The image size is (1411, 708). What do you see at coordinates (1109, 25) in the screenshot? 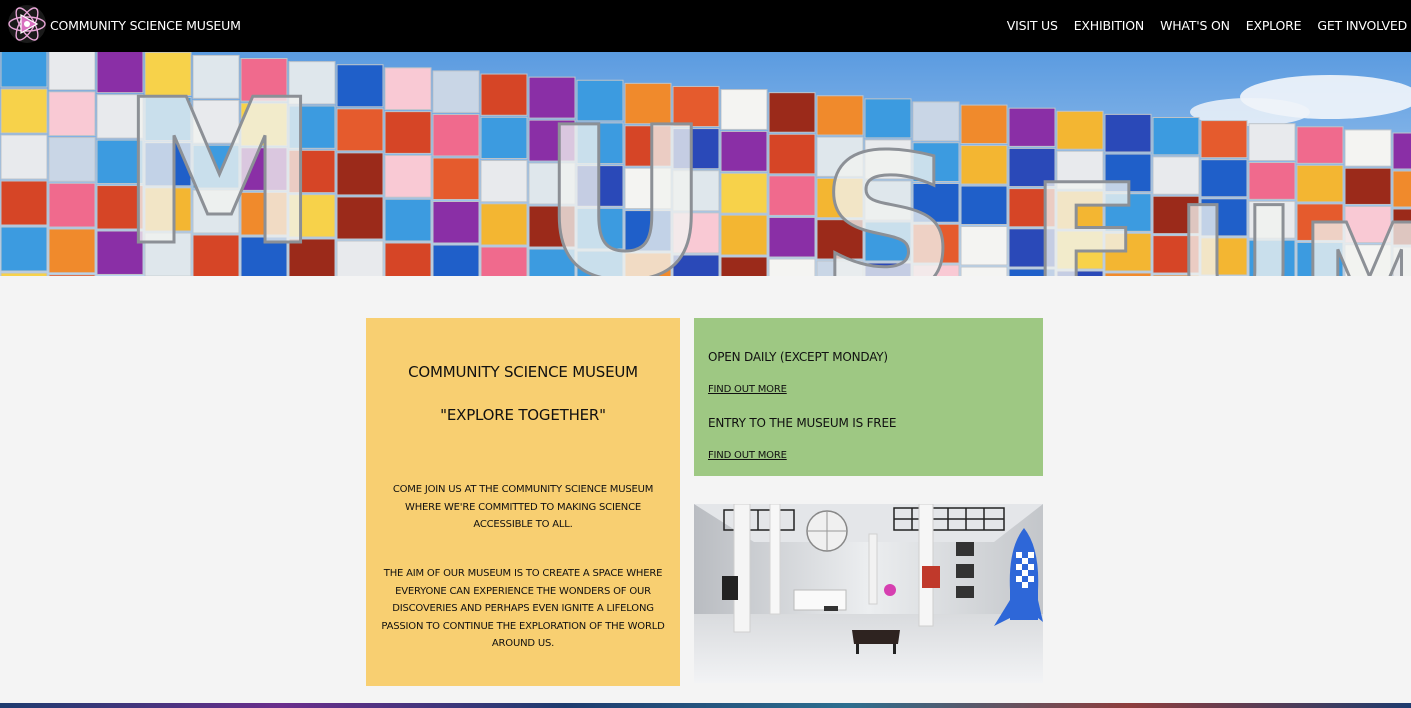
I see `nav-exhibition: EXHIBITION` at bounding box center [1109, 25].